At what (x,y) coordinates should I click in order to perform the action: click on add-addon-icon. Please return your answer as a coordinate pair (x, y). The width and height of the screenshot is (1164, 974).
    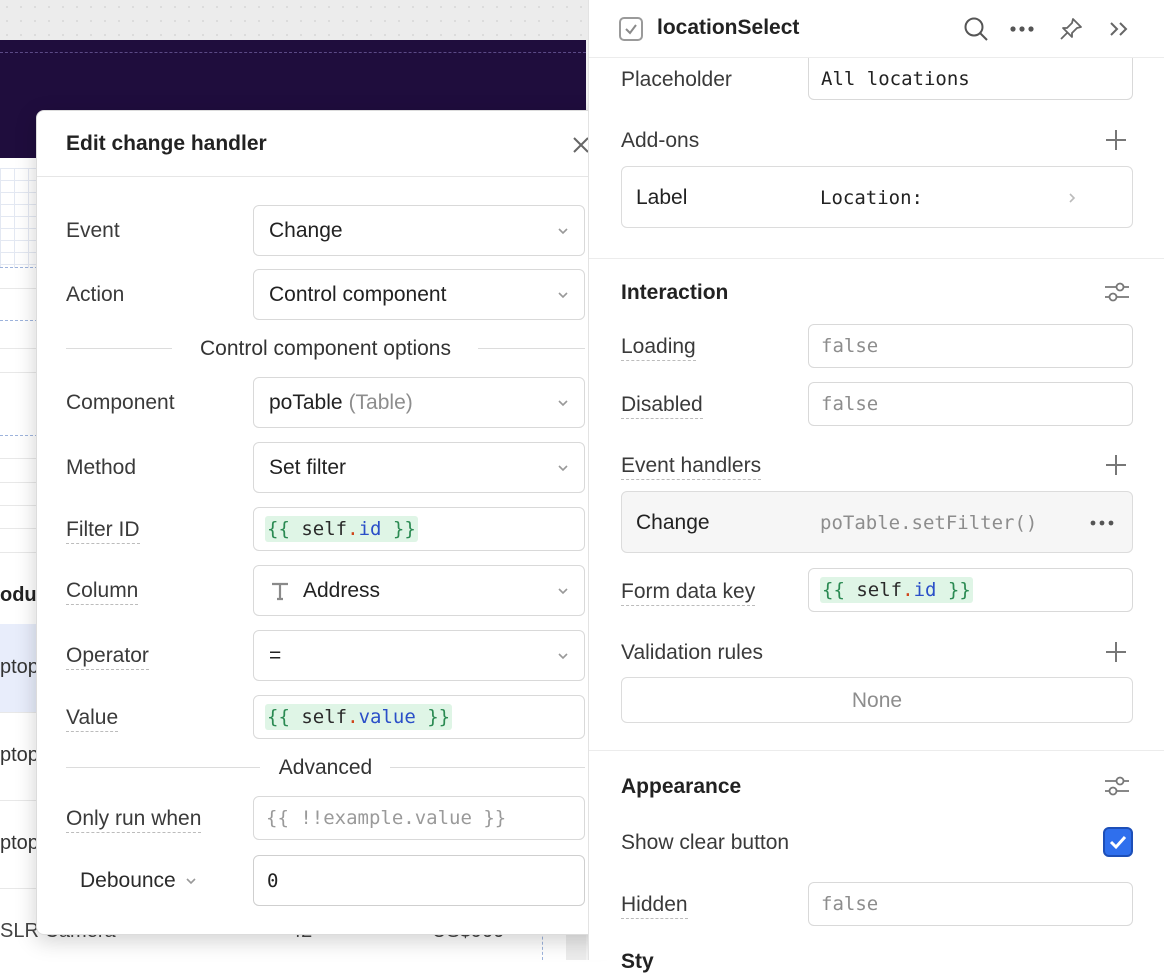
    Looking at the image, I should click on (1116, 140).